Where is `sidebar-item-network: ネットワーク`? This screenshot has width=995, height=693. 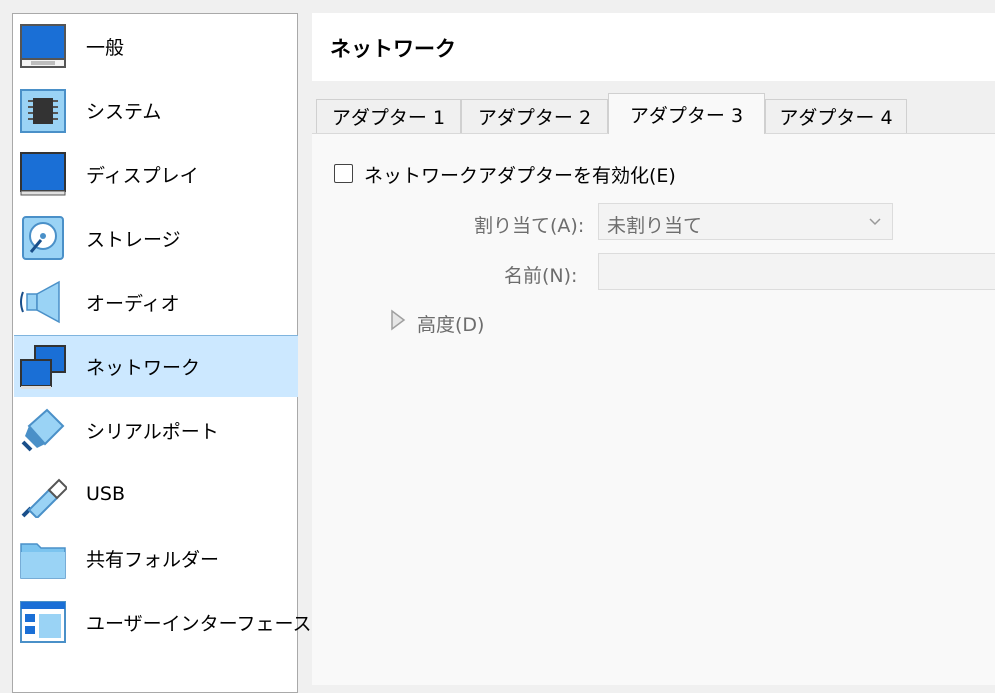 sidebar-item-network: ネットワーク is located at coordinates (156, 366).